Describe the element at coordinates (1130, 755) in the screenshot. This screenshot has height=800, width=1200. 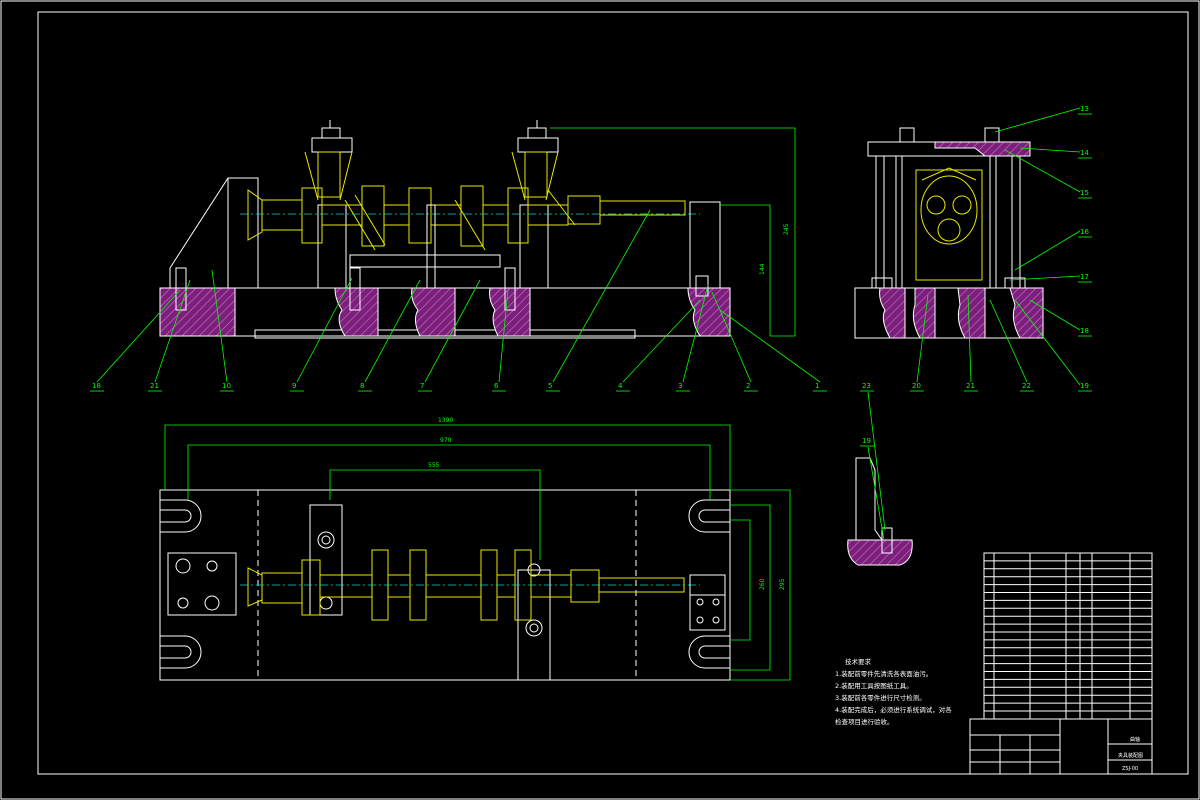
I see `drawing-name: 夹具装配图` at that location.